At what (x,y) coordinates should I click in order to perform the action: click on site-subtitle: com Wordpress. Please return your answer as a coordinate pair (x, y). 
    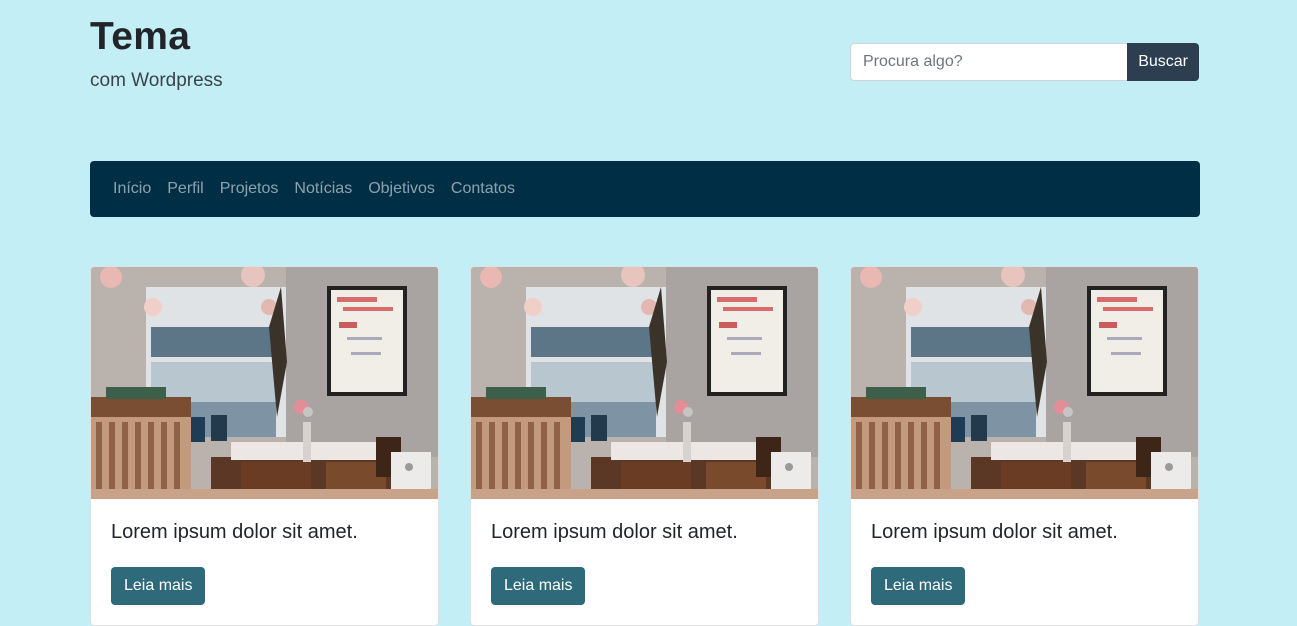
    Looking at the image, I should click on (156, 80).